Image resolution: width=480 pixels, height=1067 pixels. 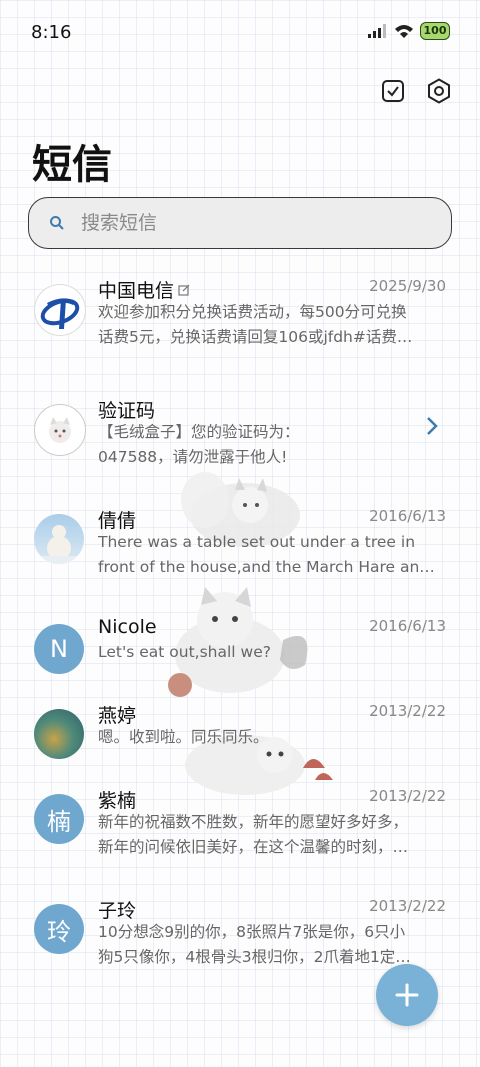 I want to click on preview-line: 【毛绒盒子】您的验证码为：, so click(x=199, y=432).